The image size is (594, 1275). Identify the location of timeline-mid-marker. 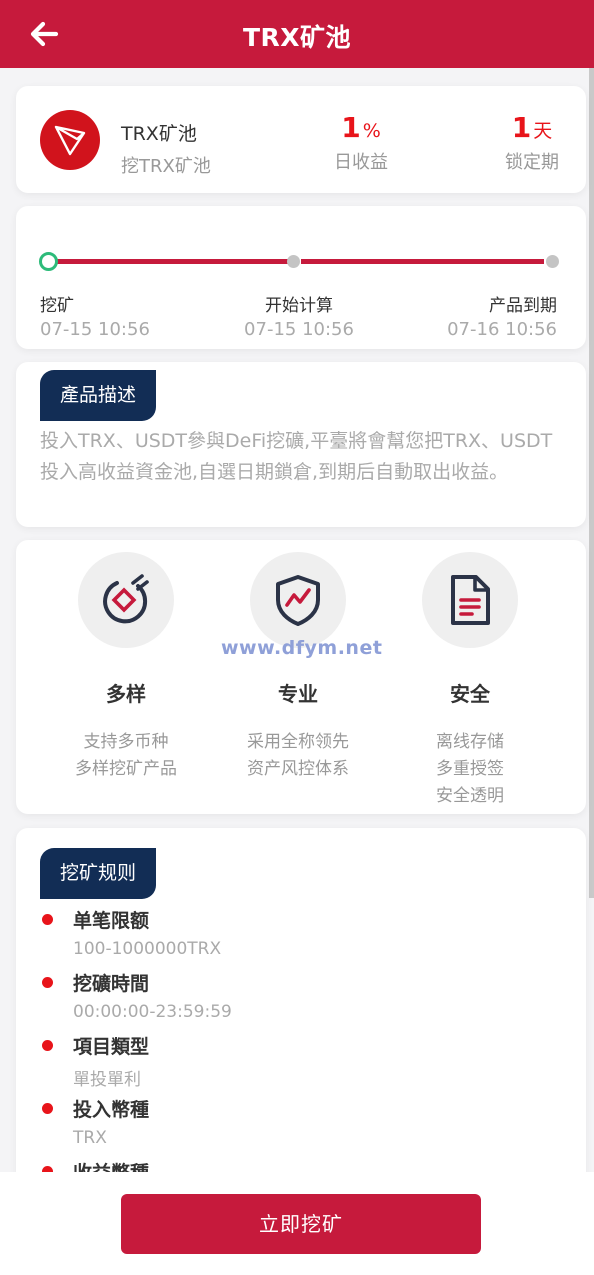
(293, 261).